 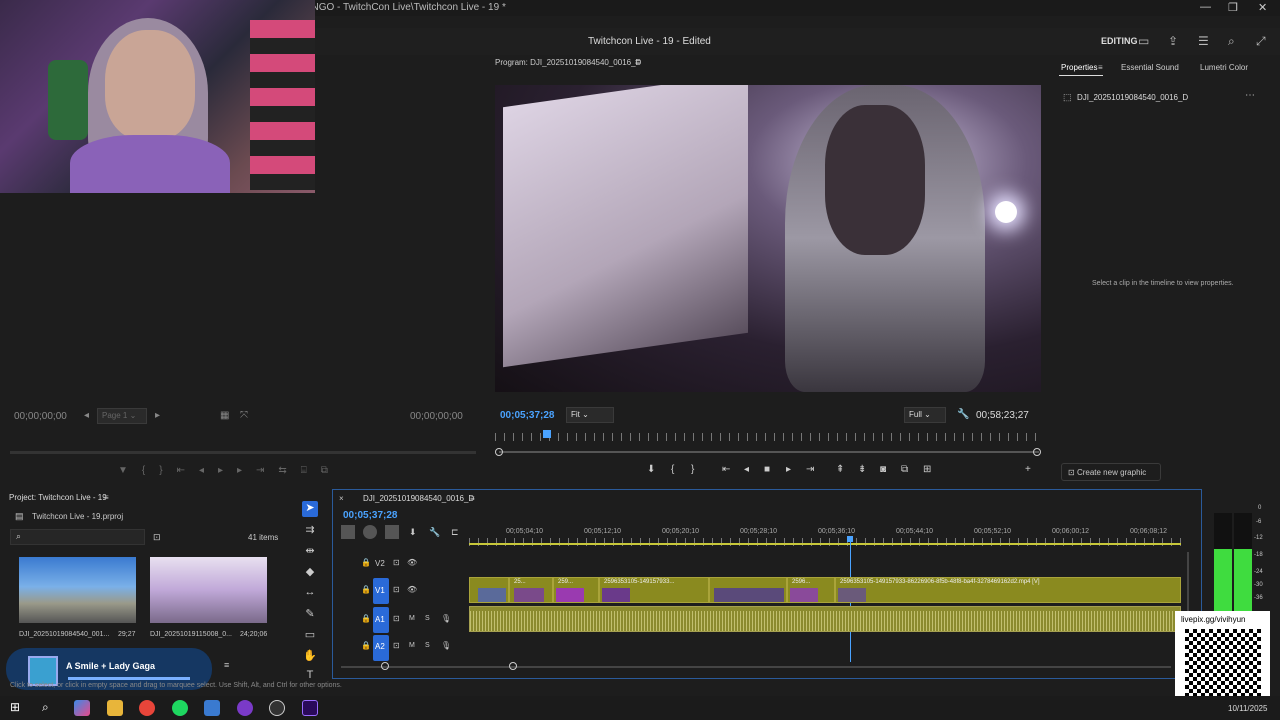 What do you see at coordinates (310, 657) in the screenshot?
I see `hand-icon: ✋` at bounding box center [310, 657].